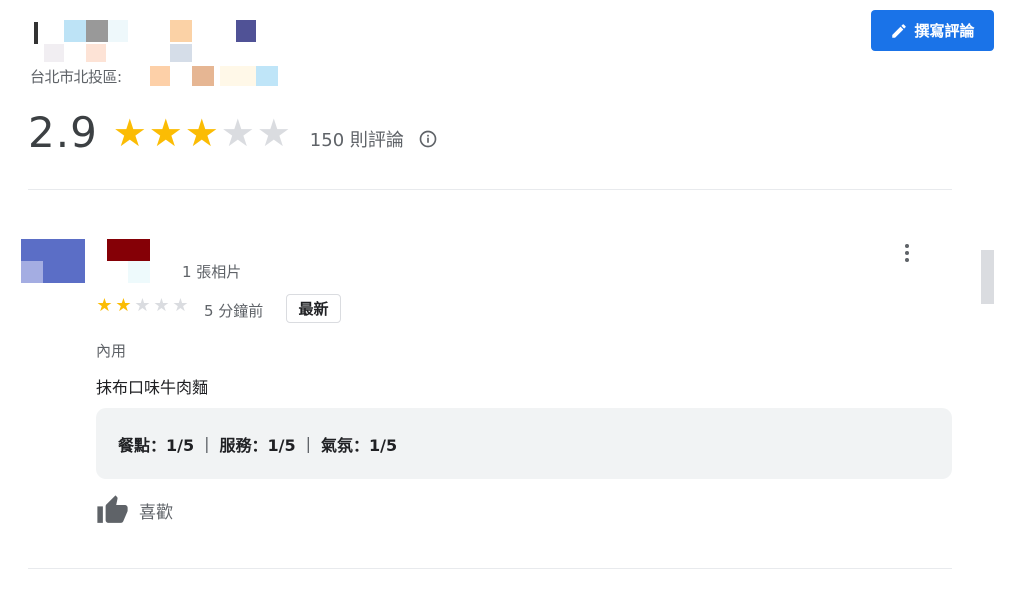 This screenshot has width=1024, height=609. Describe the element at coordinates (524, 443) in the screenshot. I see `sub-ratings-panel: 餐點：1/5 | 服務：1/5 | 氣氛：1/5` at that location.